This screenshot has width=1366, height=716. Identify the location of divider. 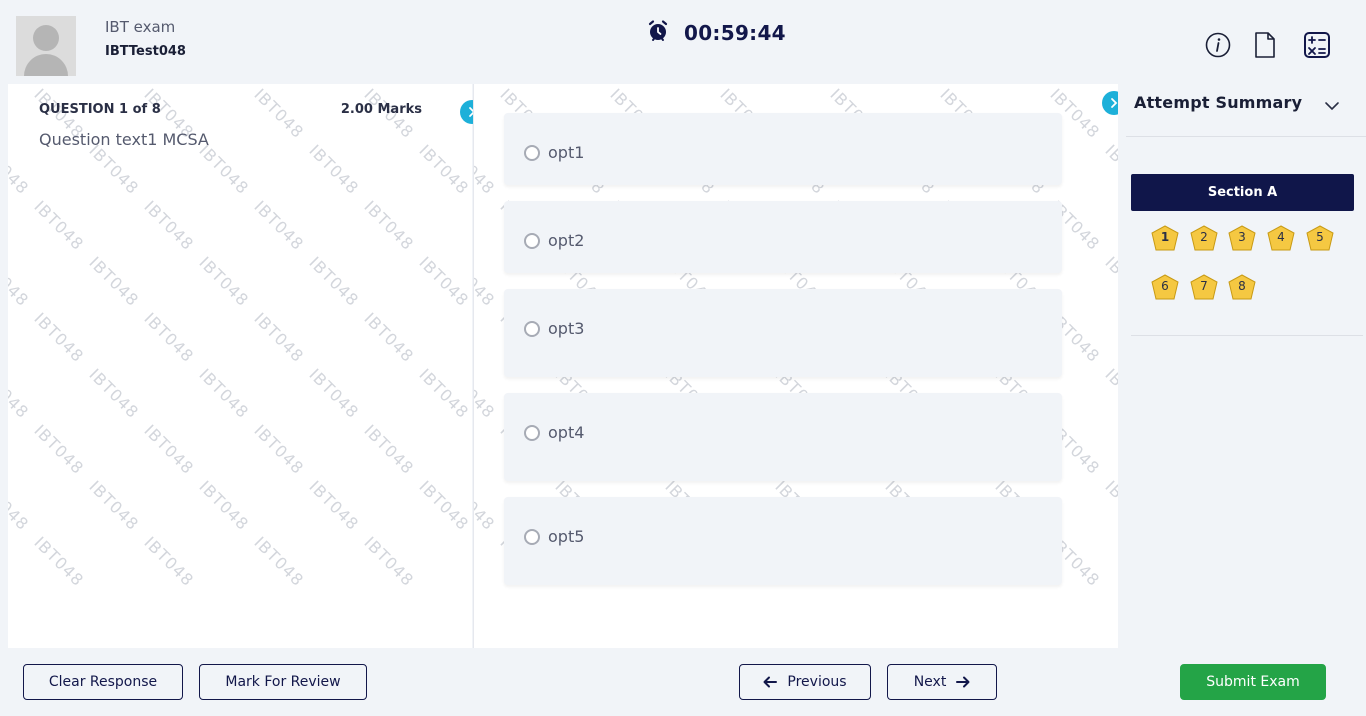
(1246, 136).